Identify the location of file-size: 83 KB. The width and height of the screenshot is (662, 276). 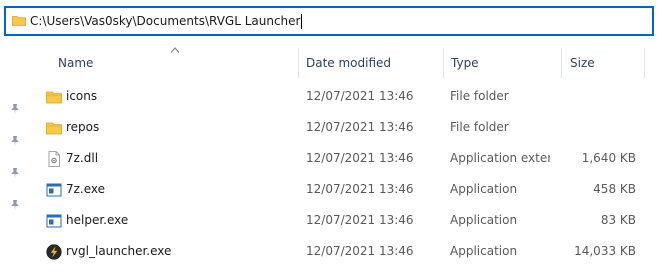
(618, 220).